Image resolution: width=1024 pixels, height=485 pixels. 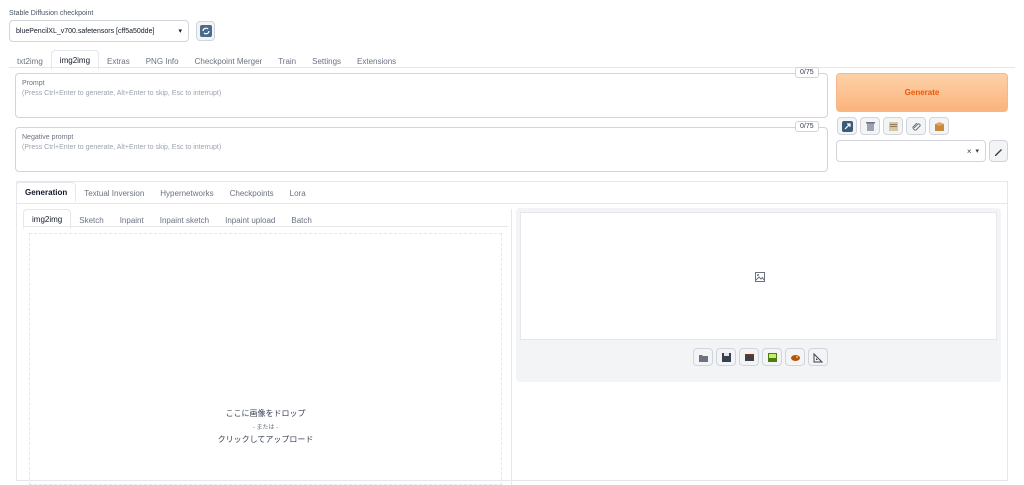 I want to click on send-to-extras-icon, so click(x=818, y=357).